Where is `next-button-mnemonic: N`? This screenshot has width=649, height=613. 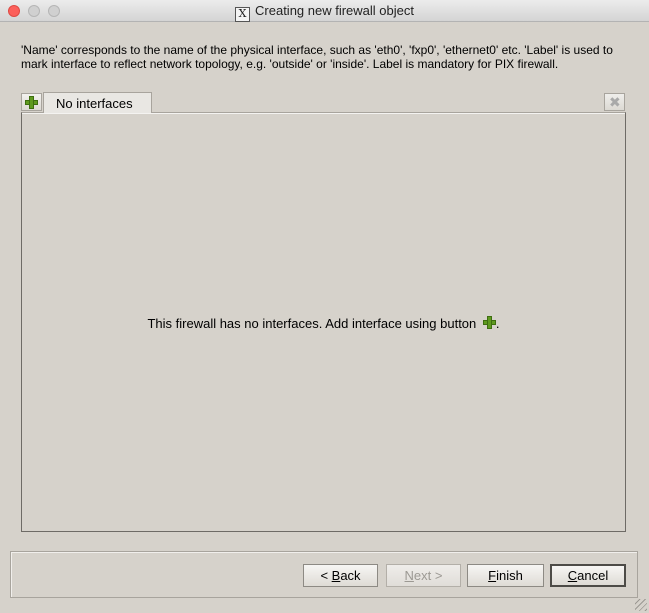
next-button-mnemonic: N is located at coordinates (409, 575).